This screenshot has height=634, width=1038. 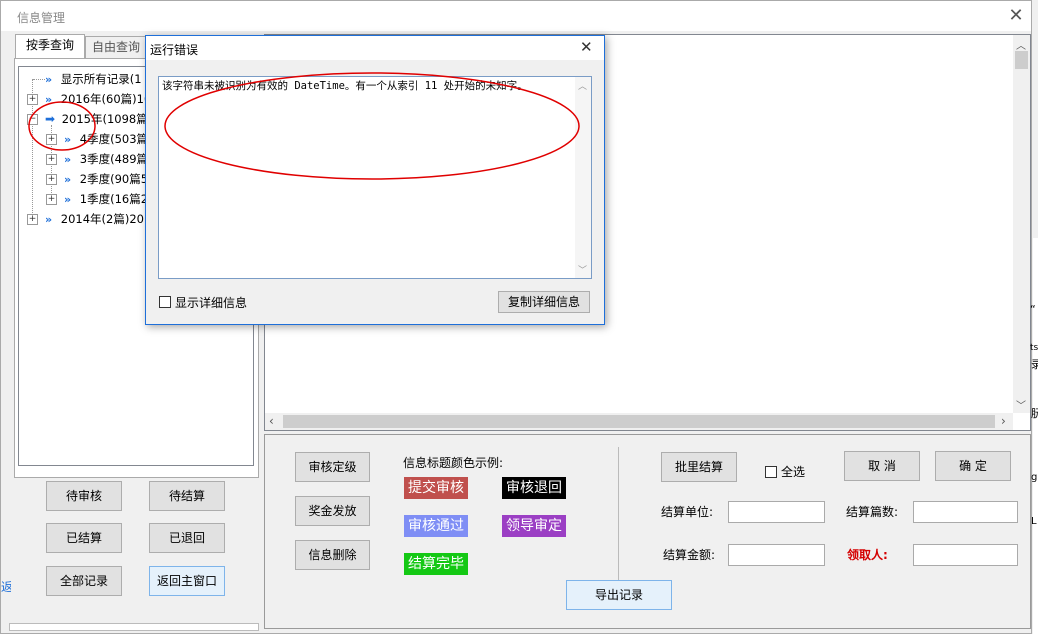 I want to click on annotation-overlay, so click(x=304, y=126).